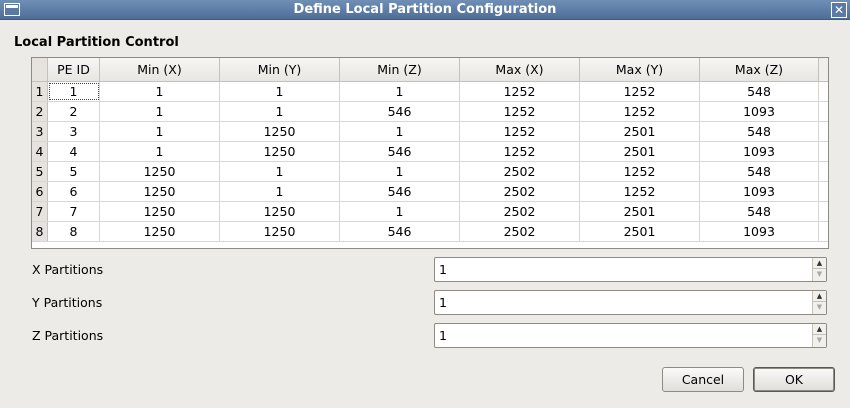  I want to click on table-row: 5 5 1250 1 1 2502 1252 548, so click(430, 172).